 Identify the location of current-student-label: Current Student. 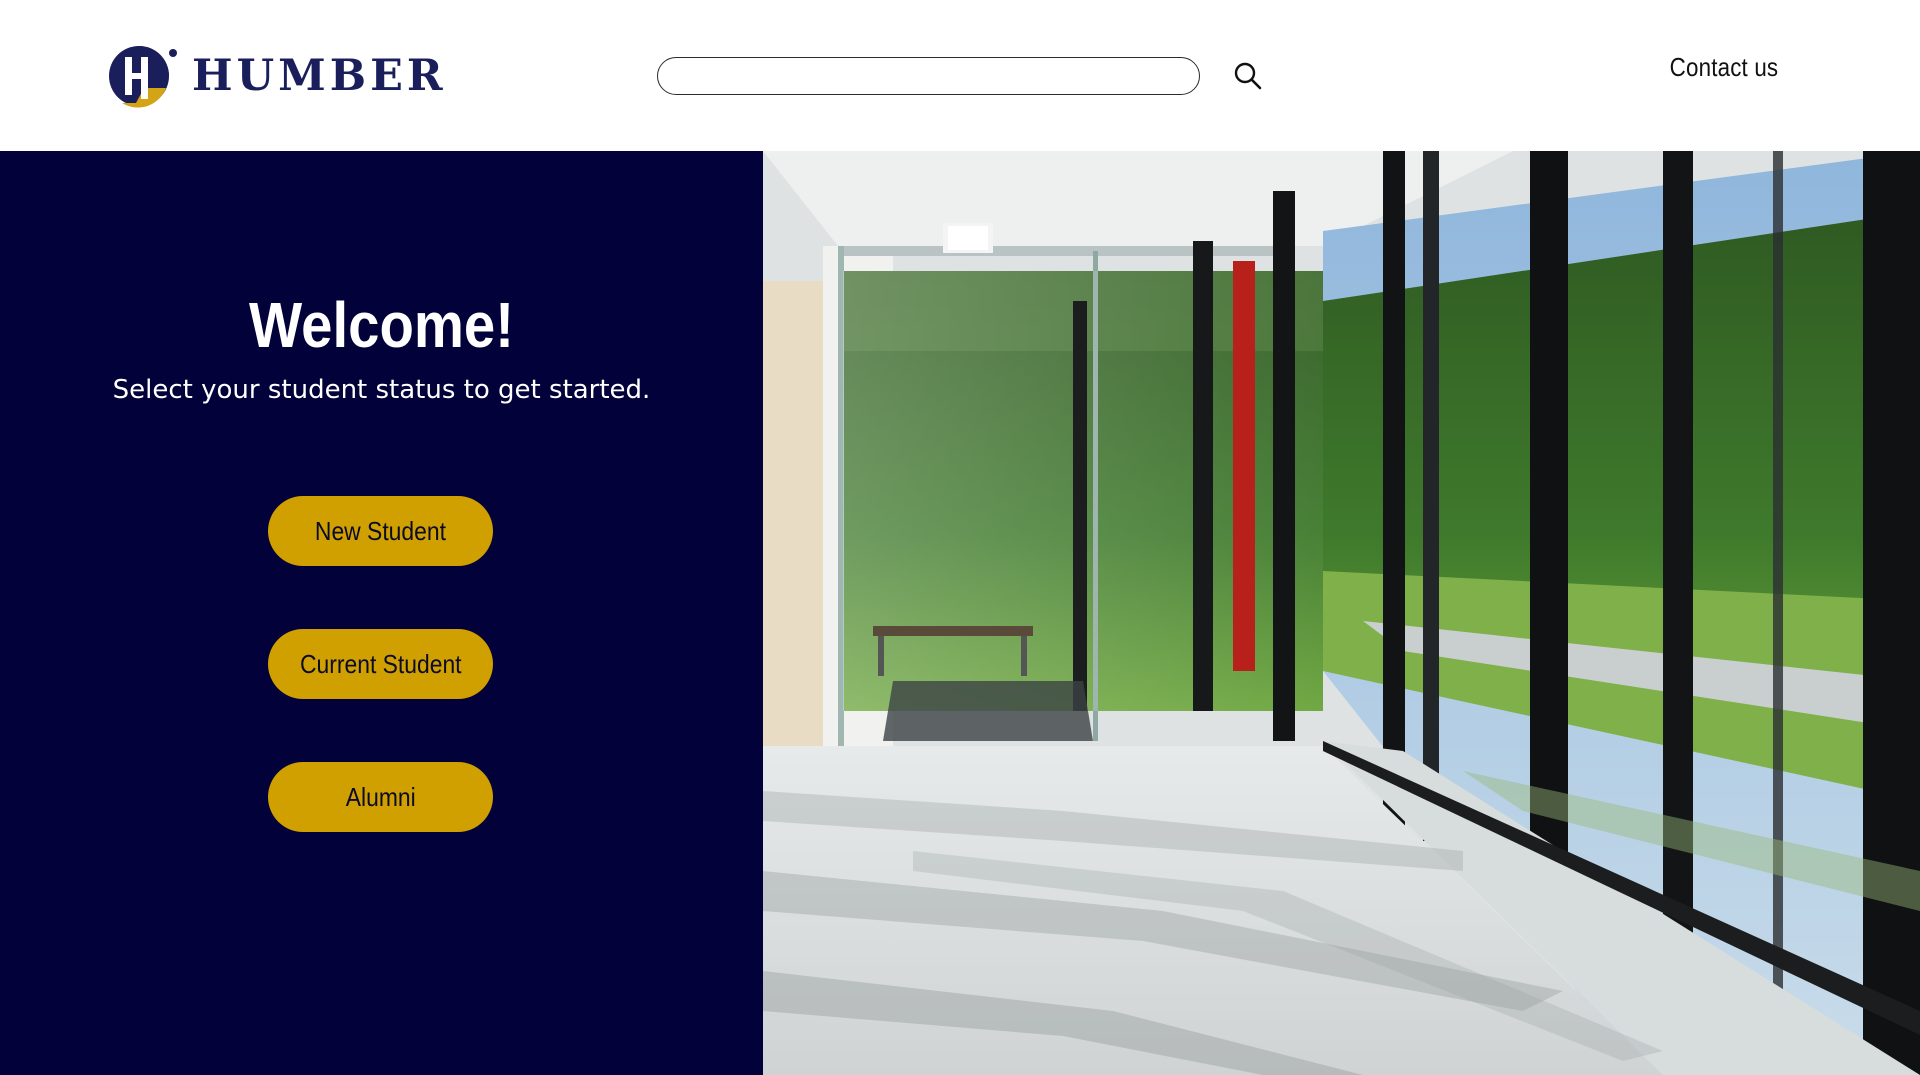
(380, 663).